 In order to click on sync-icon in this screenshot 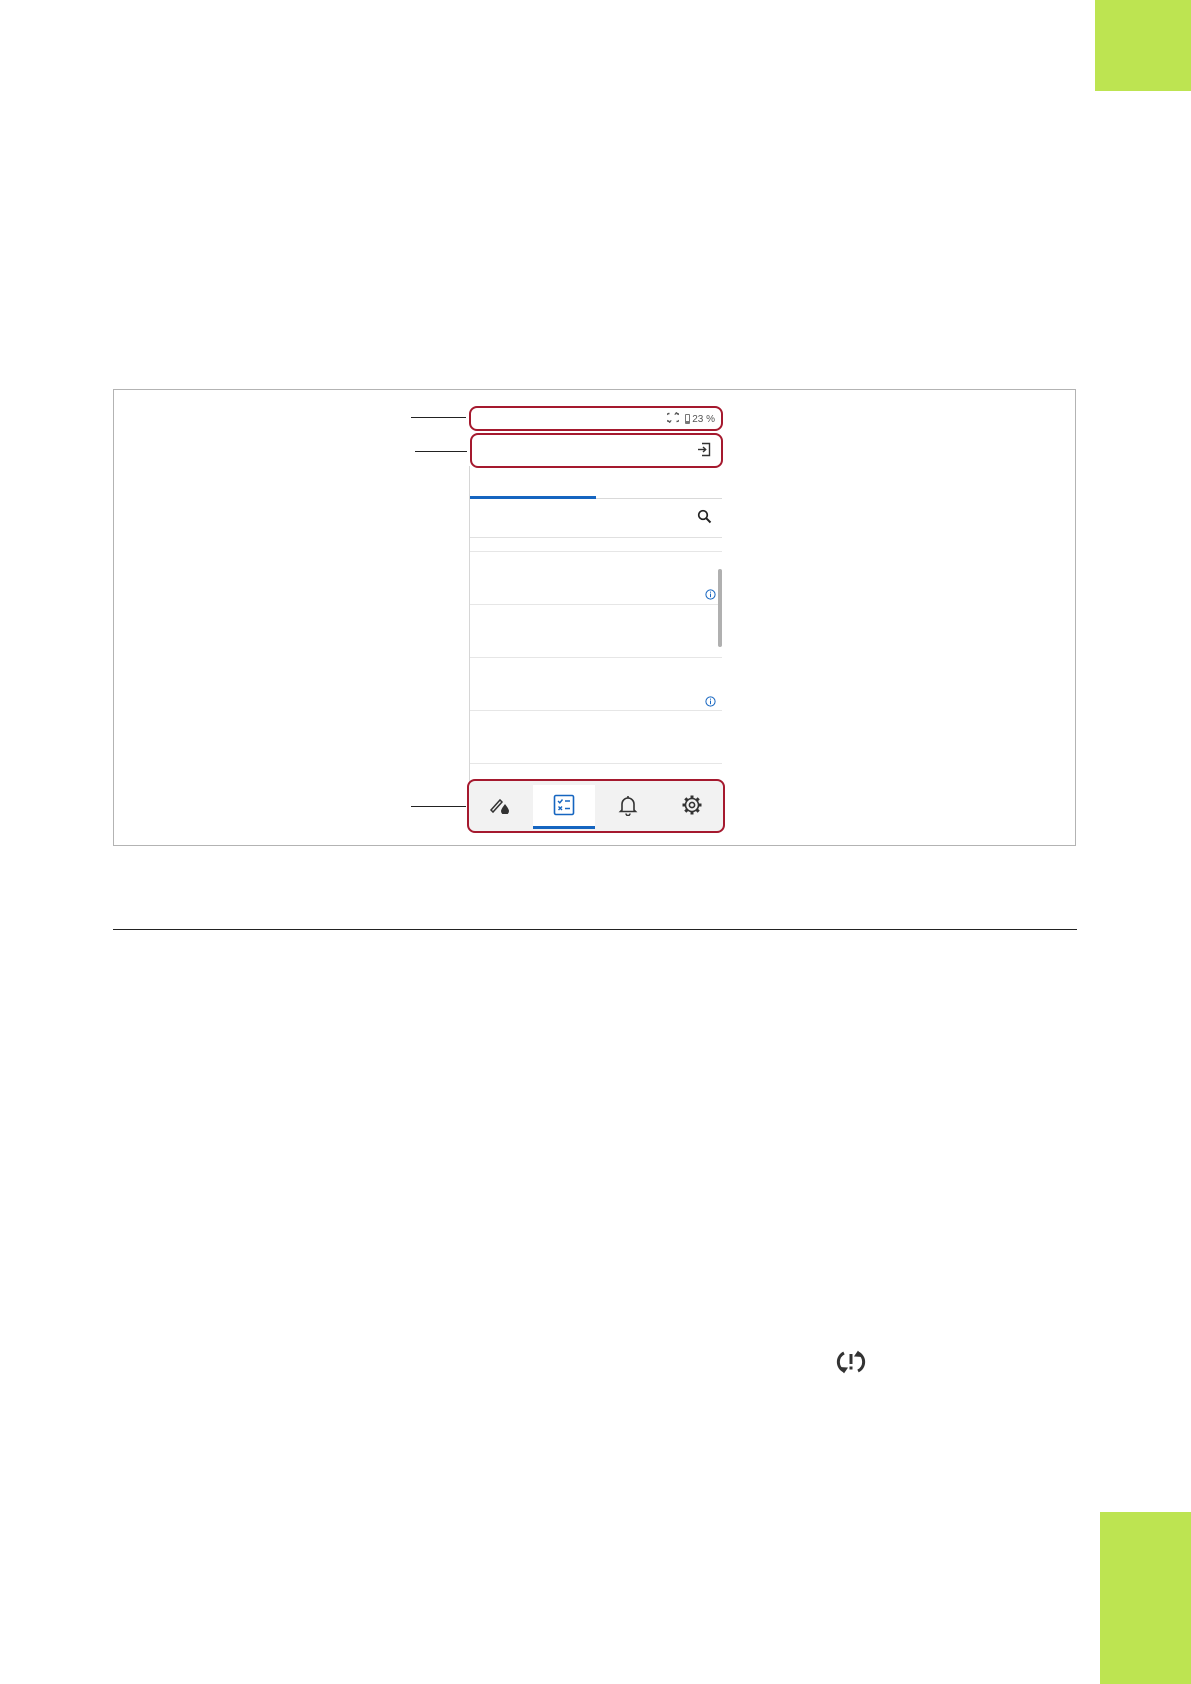, I will do `click(673, 418)`.